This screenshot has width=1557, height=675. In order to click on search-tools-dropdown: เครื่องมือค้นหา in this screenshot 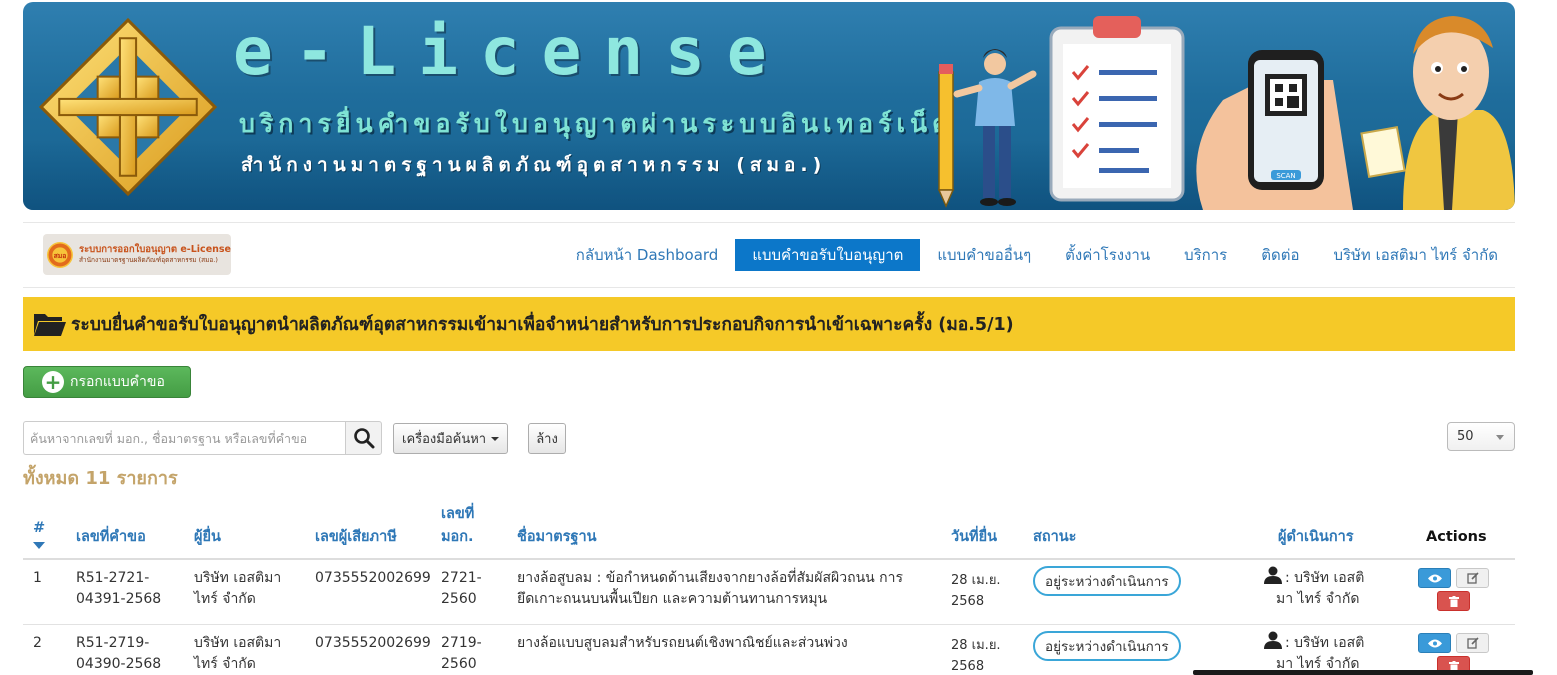, I will do `click(451, 438)`.